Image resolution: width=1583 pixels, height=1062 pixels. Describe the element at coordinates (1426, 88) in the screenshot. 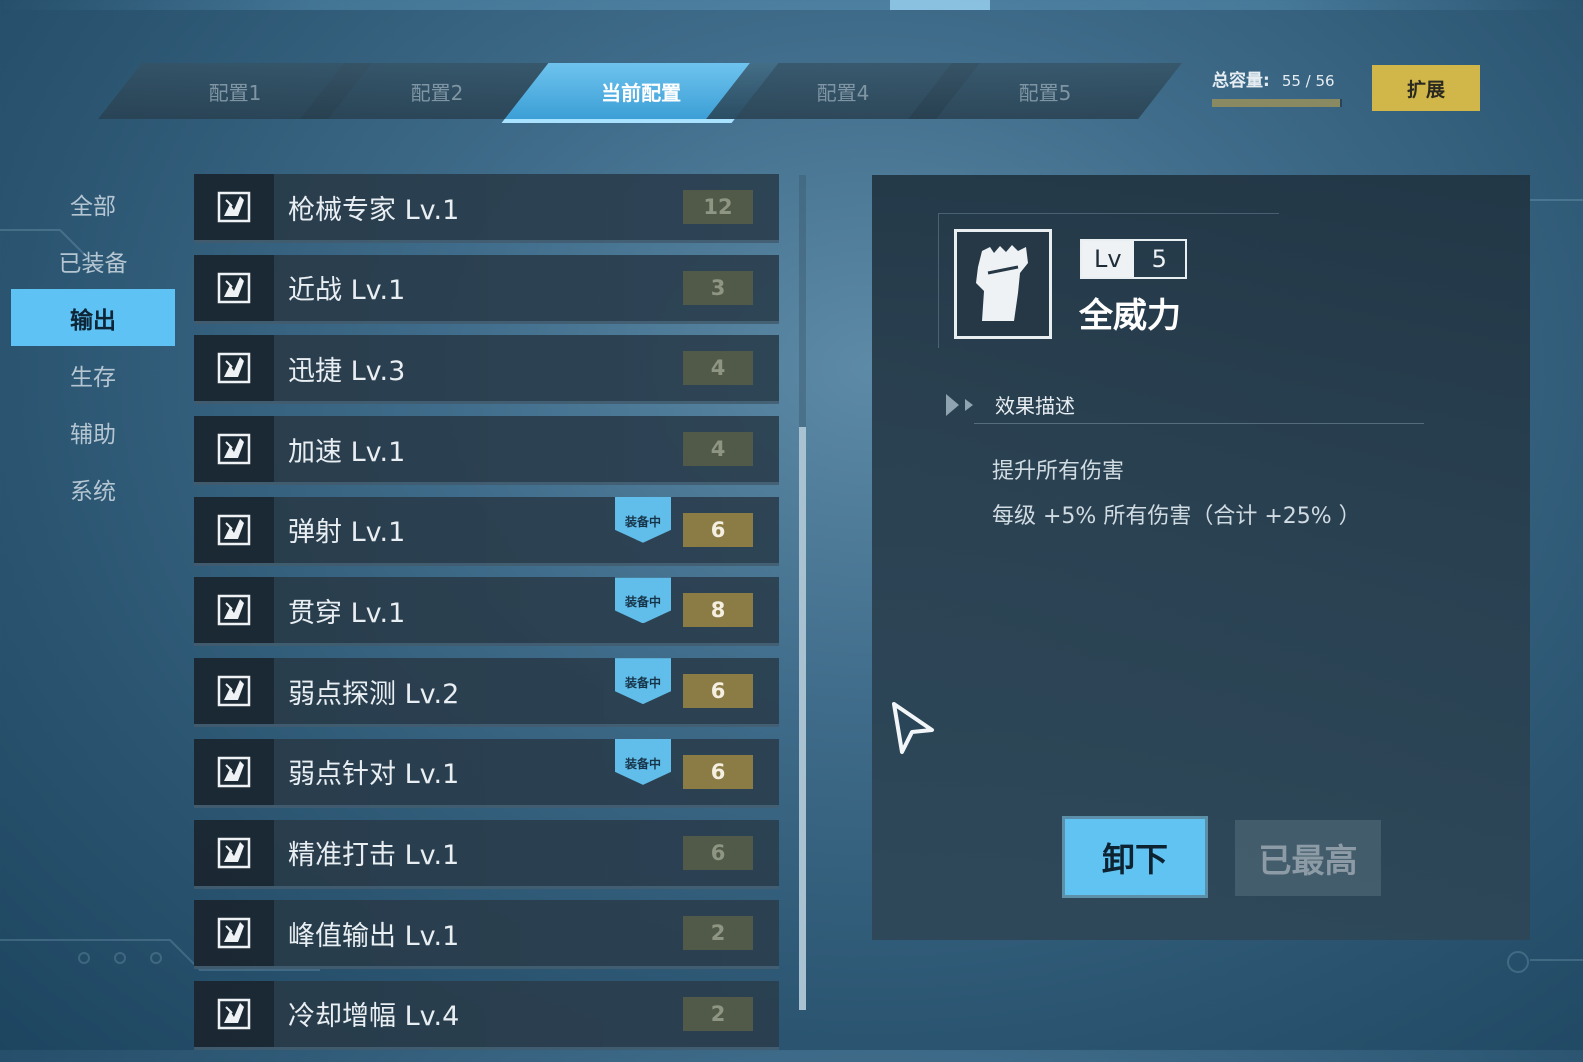

I see `expand-button: 扩展` at that location.